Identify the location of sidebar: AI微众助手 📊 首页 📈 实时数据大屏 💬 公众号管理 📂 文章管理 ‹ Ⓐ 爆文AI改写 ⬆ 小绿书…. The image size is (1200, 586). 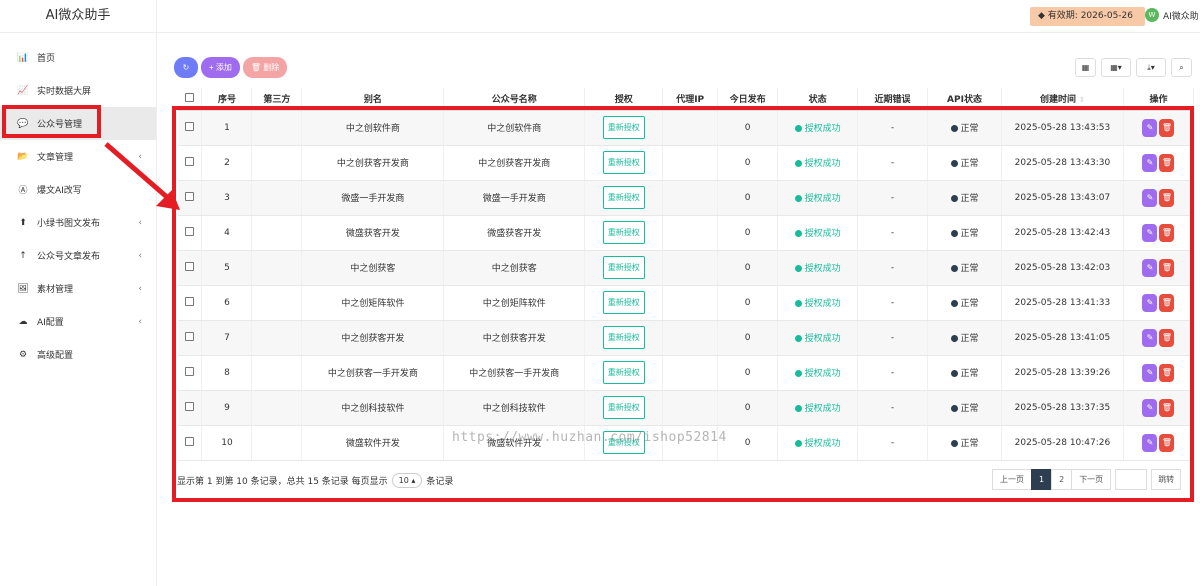
(78, 293).